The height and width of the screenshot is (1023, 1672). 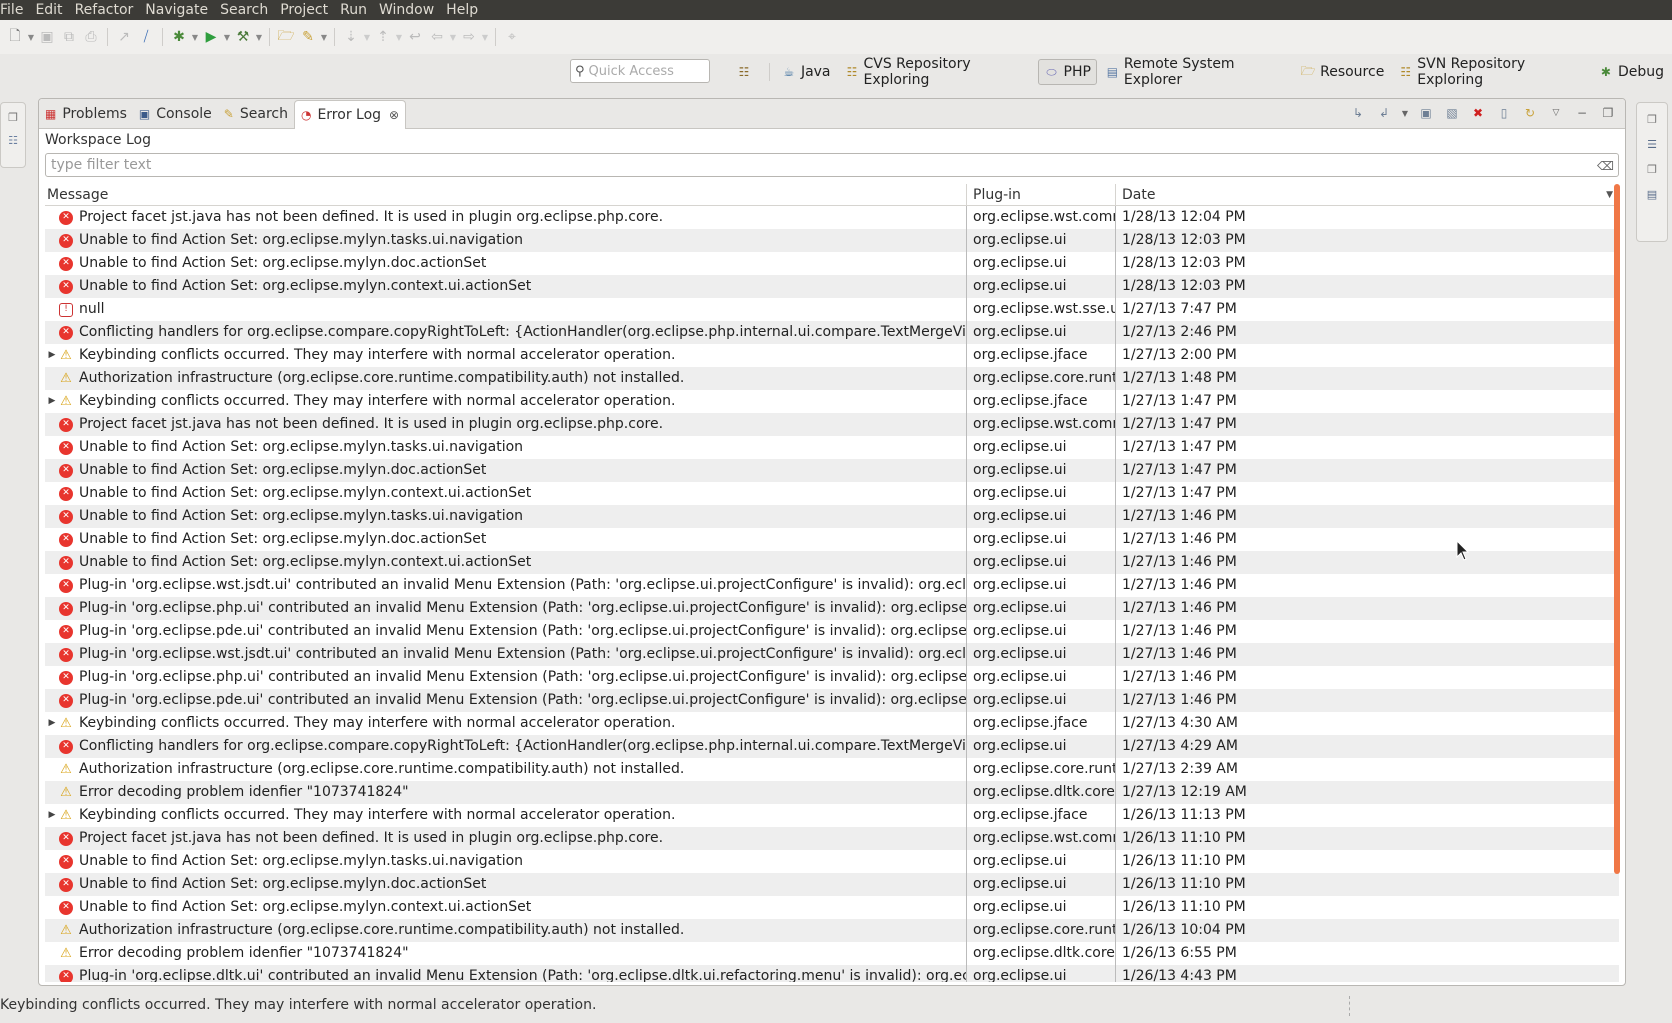 I want to click on close-icon: ⊗, so click(x=394, y=115).